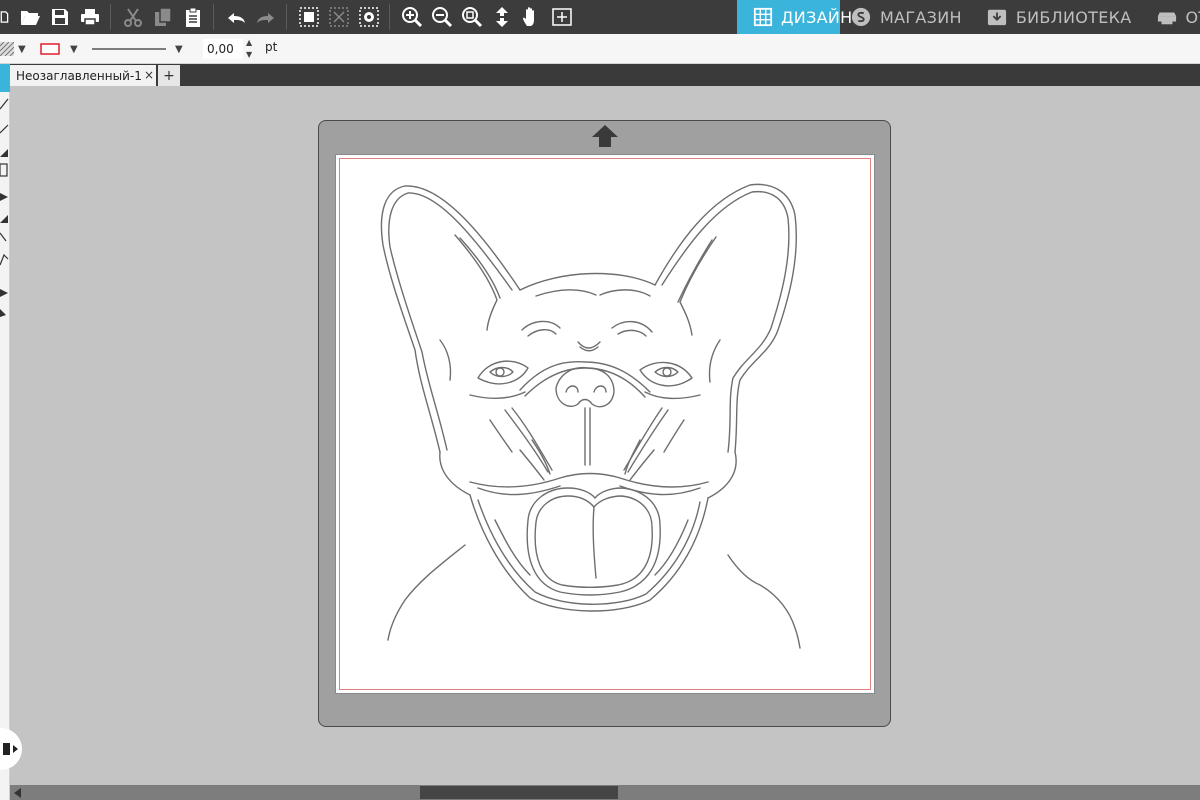  Describe the element at coordinates (5, 127) in the screenshot. I see `curve-tool-icon` at that location.